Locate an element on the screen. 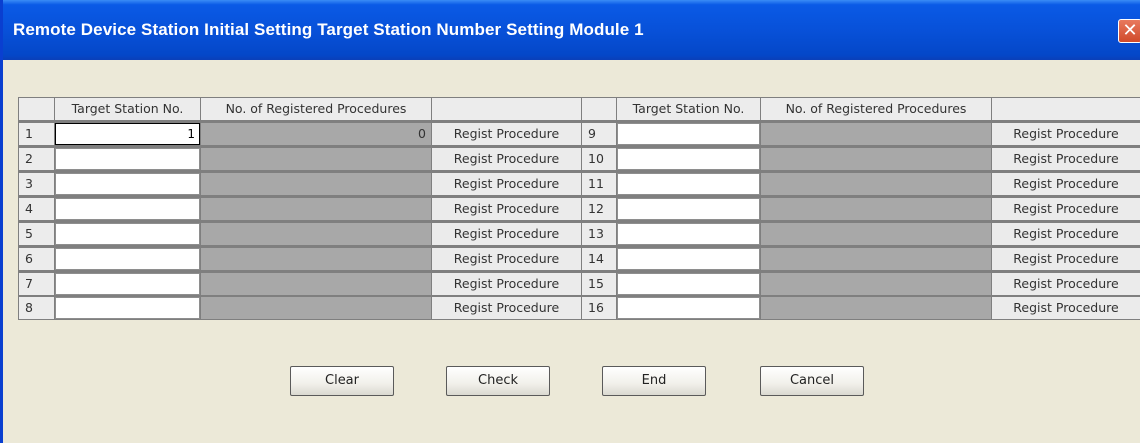 This screenshot has width=1140, height=443. row-number: 15 is located at coordinates (599, 284).